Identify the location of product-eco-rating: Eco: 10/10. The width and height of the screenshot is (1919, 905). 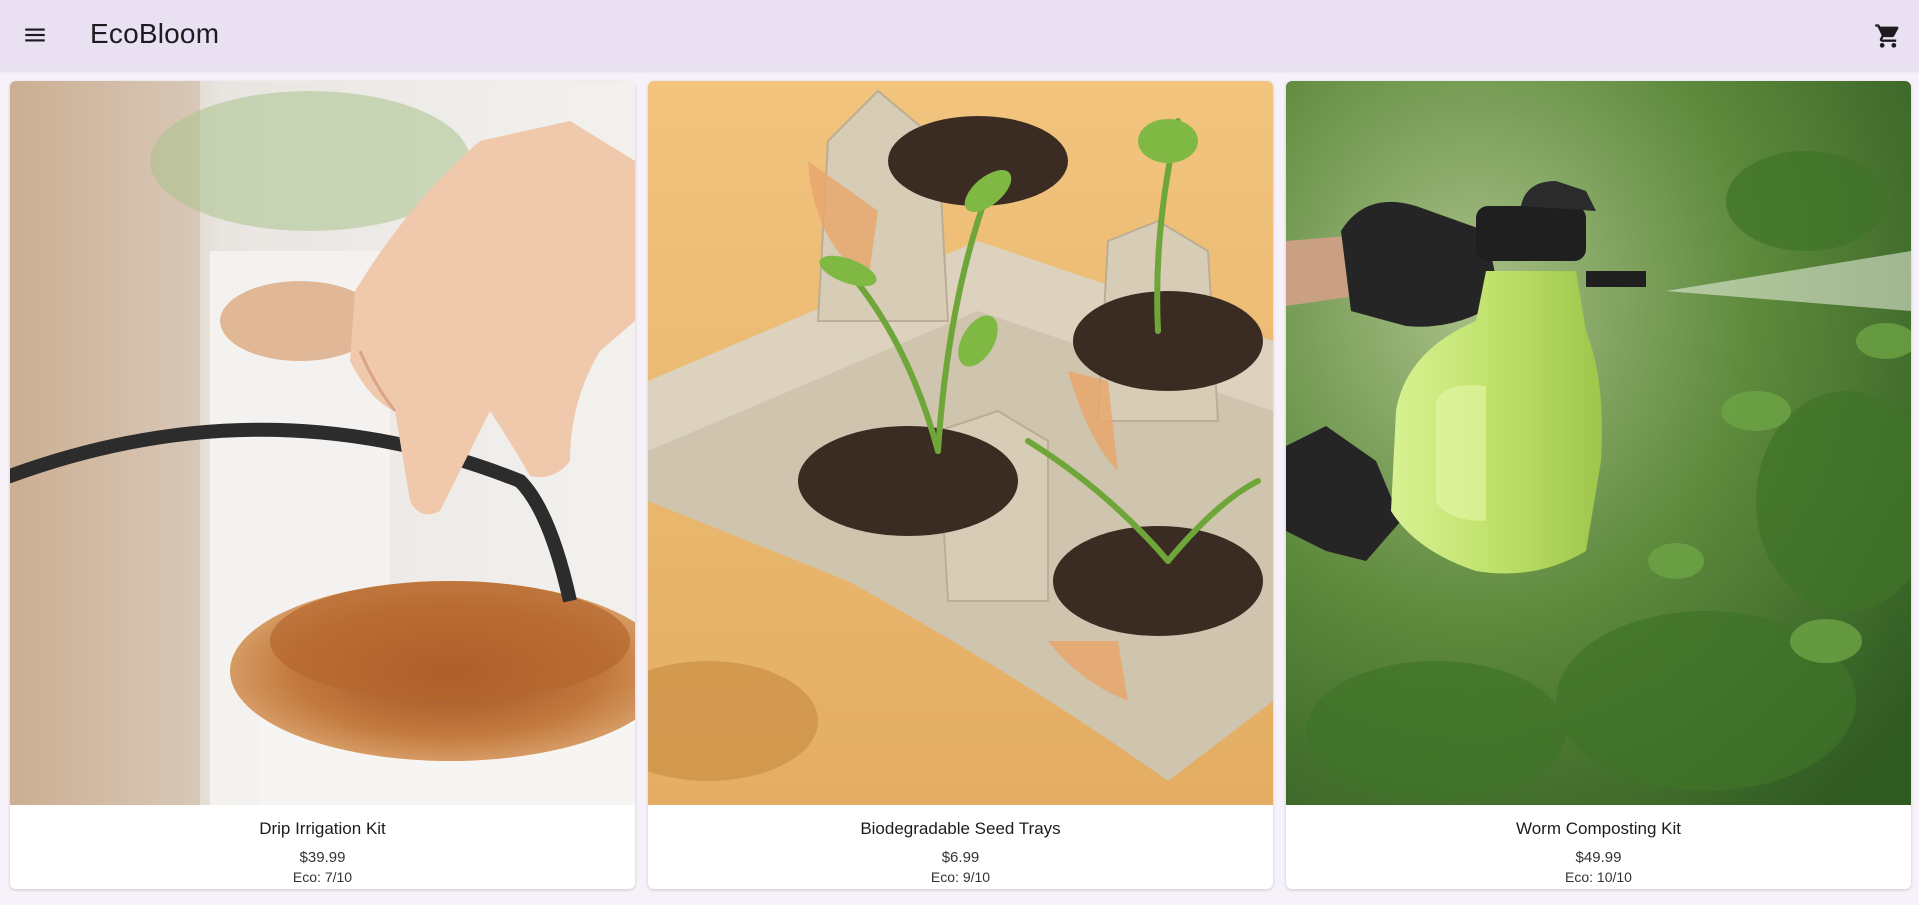
(1598, 877).